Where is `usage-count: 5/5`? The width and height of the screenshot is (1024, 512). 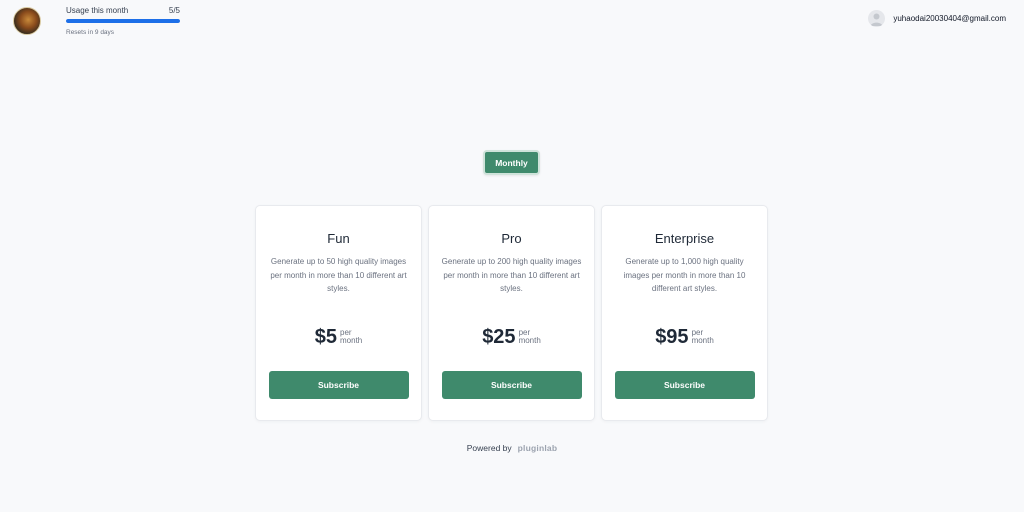 usage-count: 5/5 is located at coordinates (174, 10).